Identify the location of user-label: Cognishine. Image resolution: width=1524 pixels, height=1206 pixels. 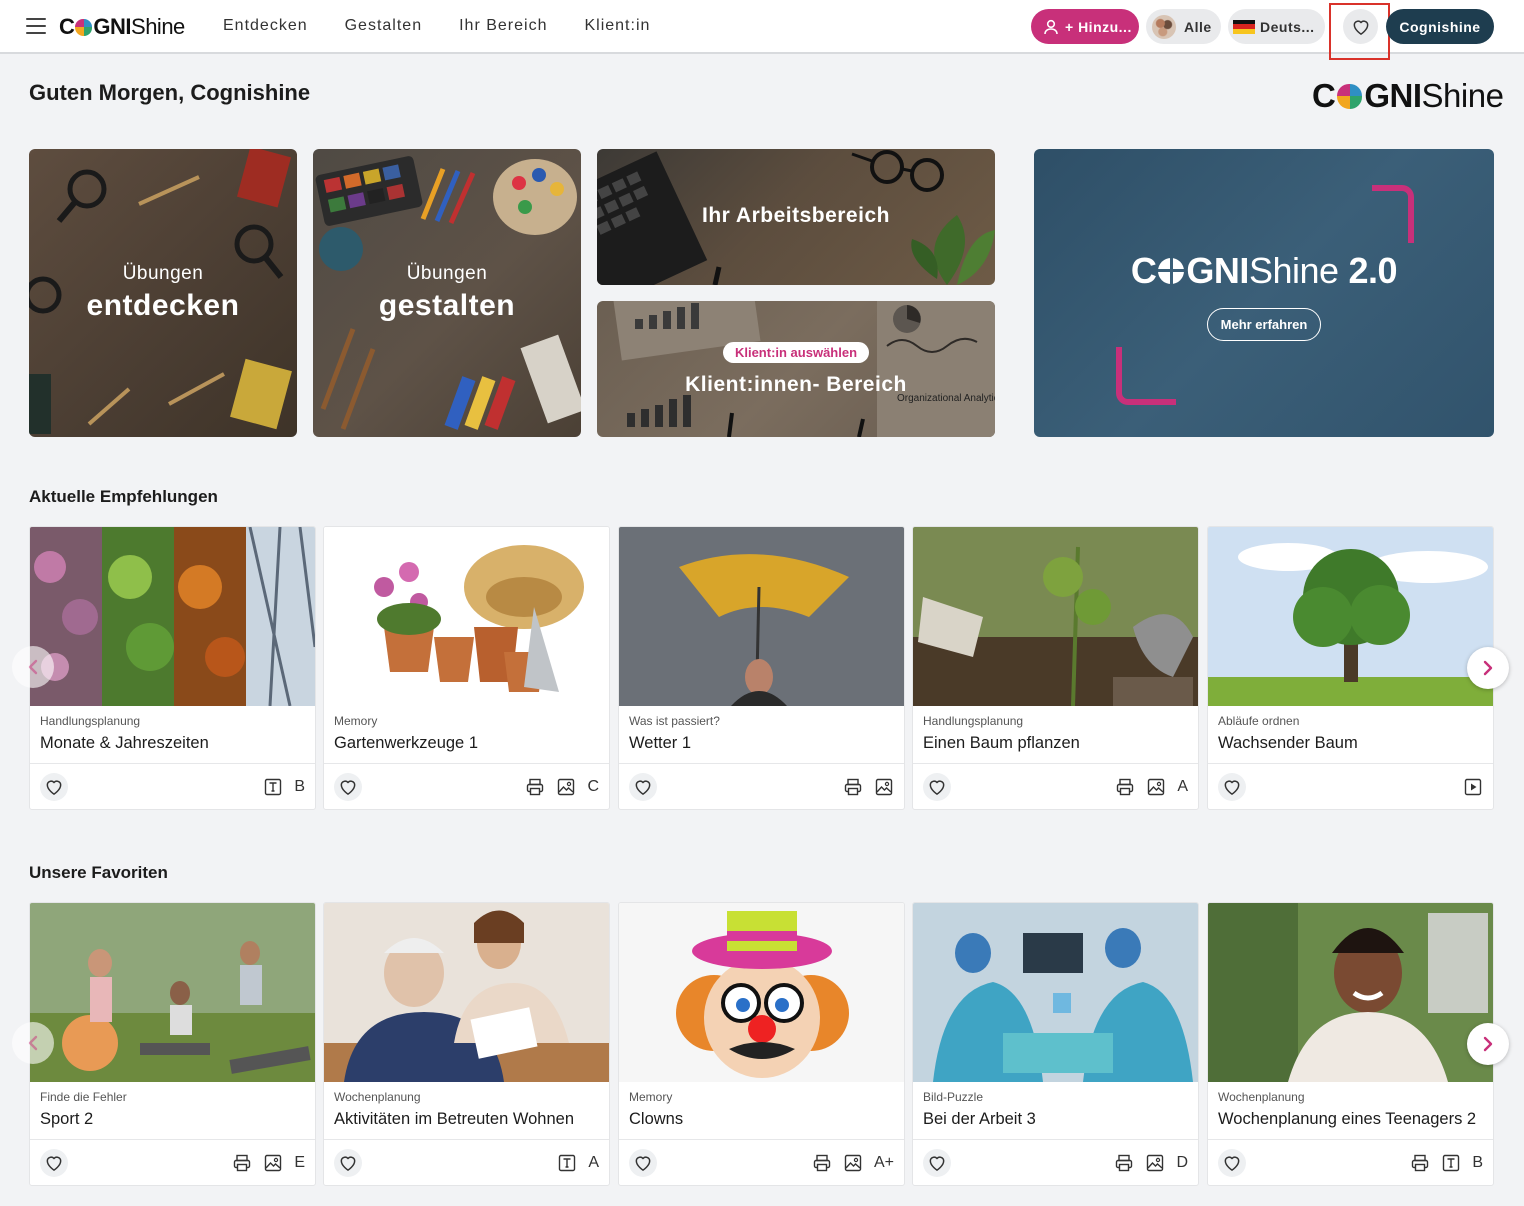
(1440, 26).